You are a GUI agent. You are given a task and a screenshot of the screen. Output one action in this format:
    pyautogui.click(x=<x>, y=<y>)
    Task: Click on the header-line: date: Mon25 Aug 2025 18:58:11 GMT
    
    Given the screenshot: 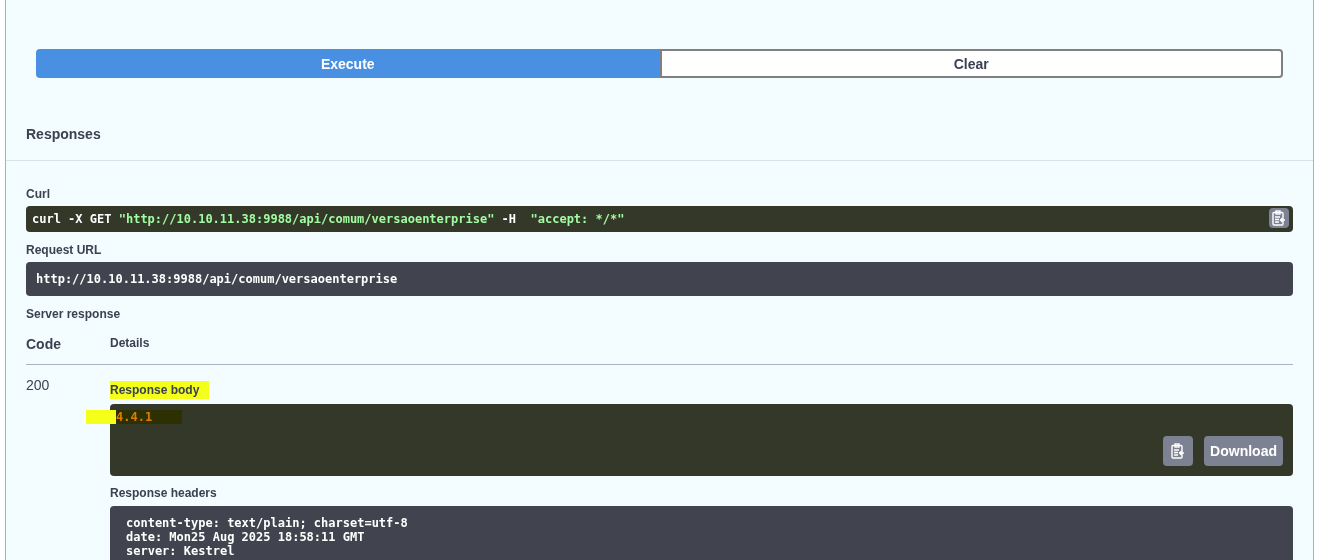 What is the action you would take?
    pyautogui.click(x=246, y=537)
    